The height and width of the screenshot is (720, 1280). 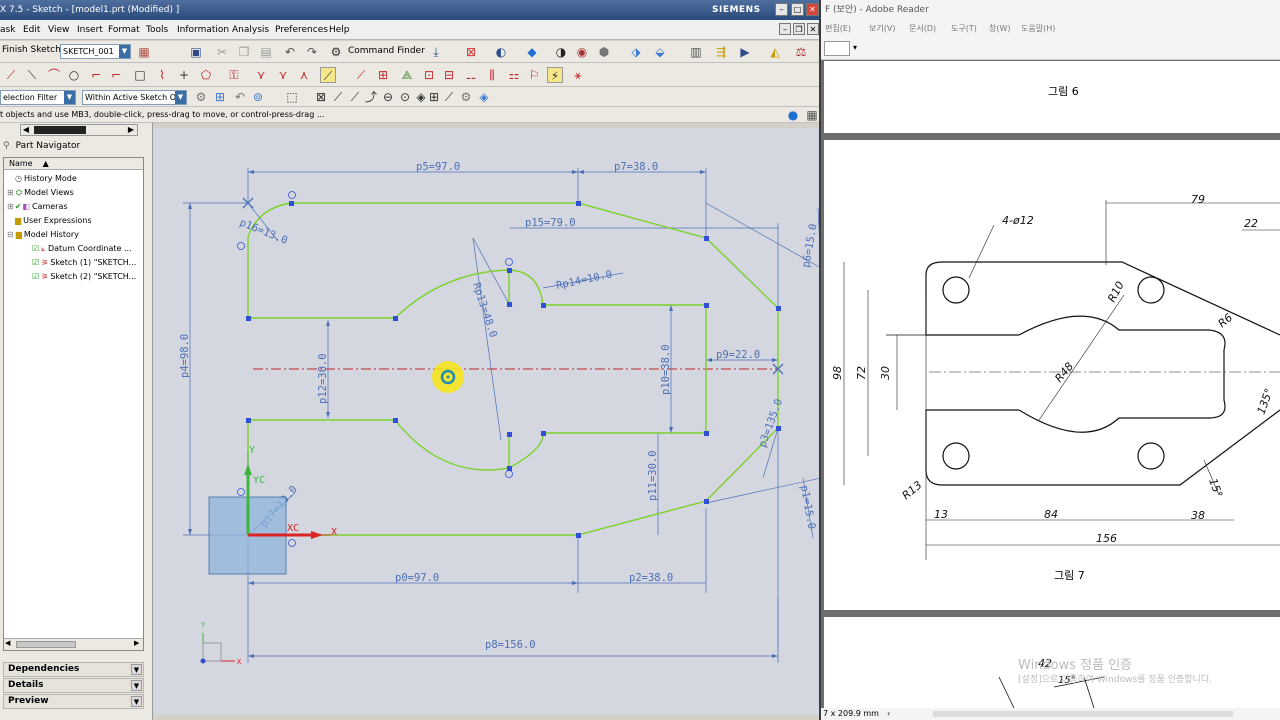 What do you see at coordinates (561, 52) in the screenshot?
I see `display-mode-icon: ◑` at bounding box center [561, 52].